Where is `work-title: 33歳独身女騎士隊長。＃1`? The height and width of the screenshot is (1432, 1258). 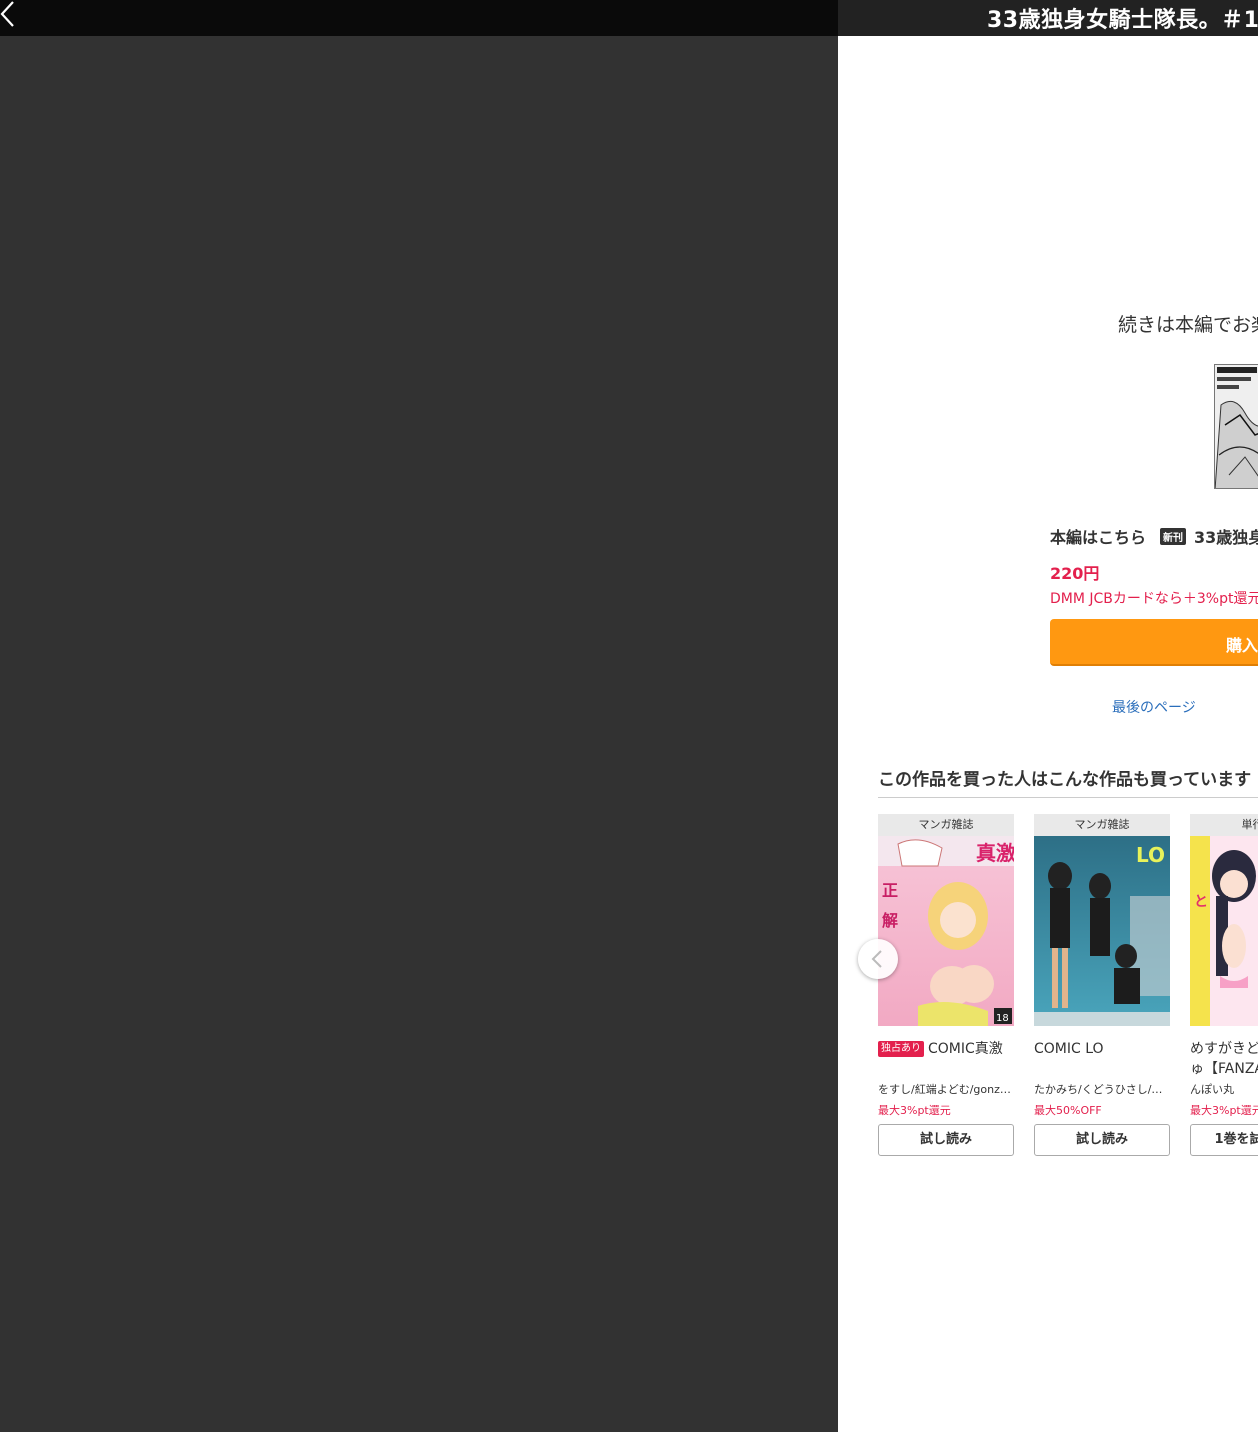 work-title: 33歳独身女騎士隊長。＃1 is located at coordinates (1122, 20).